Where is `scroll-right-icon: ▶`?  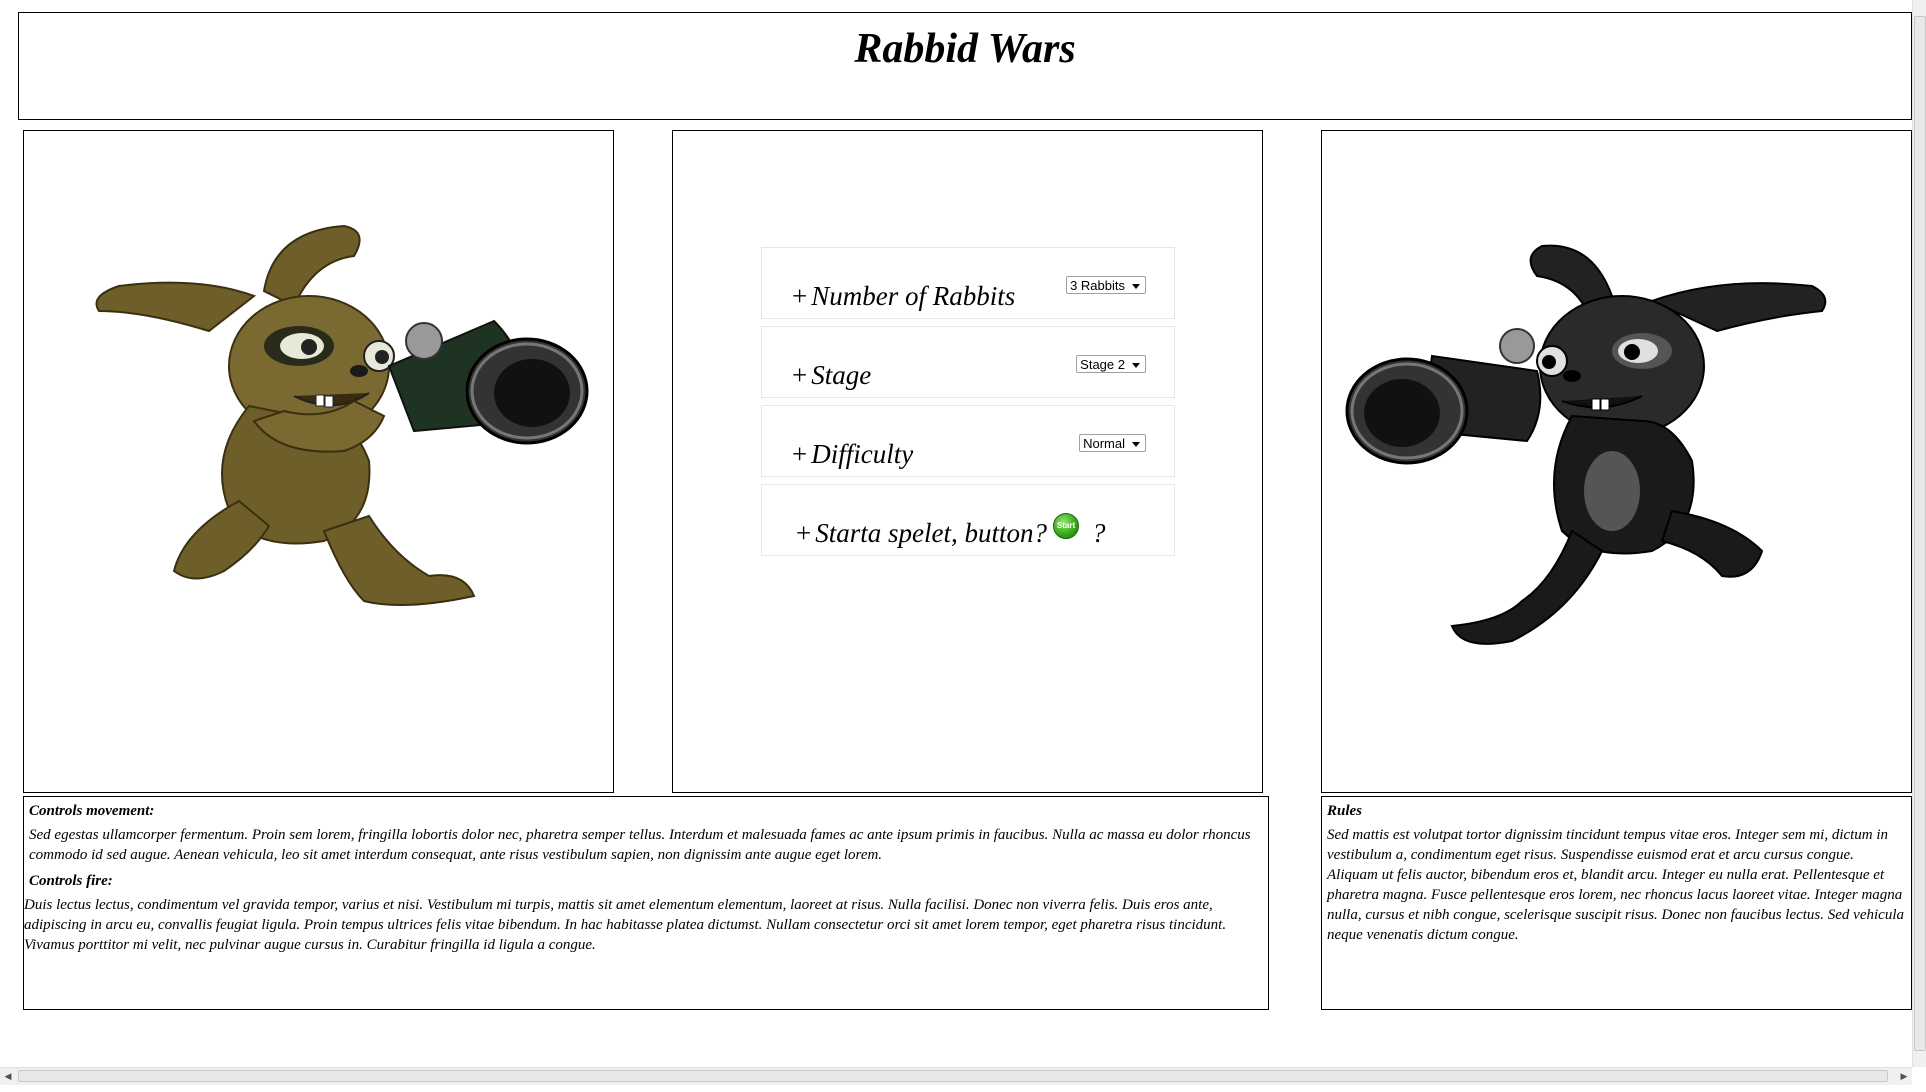 scroll-right-icon: ▶ is located at coordinates (1904, 1076).